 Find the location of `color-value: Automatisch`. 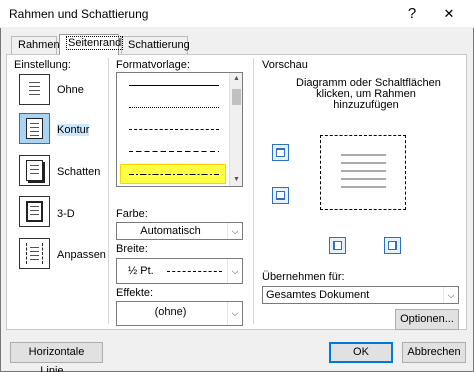

color-value: Automatisch is located at coordinates (170, 231).